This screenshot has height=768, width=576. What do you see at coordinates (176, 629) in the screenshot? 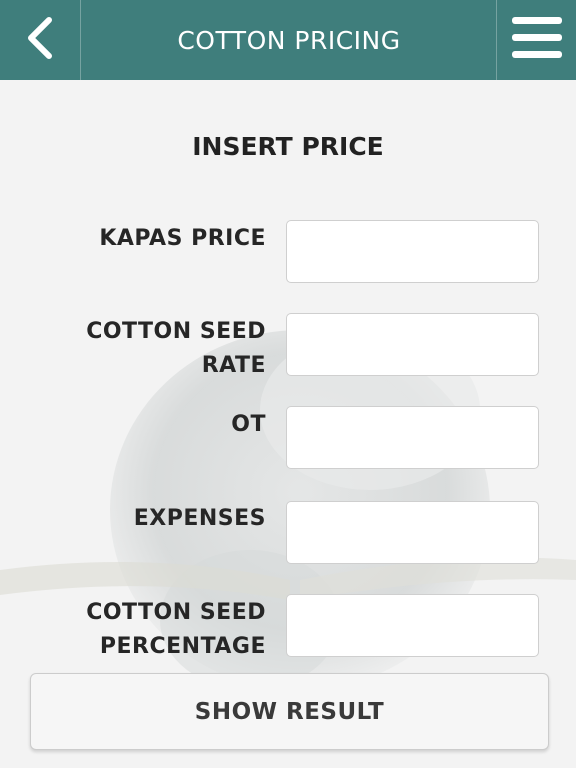
I see `cotton-seed-percentage-label: COTTON SEED PERCENTAGE` at bounding box center [176, 629].